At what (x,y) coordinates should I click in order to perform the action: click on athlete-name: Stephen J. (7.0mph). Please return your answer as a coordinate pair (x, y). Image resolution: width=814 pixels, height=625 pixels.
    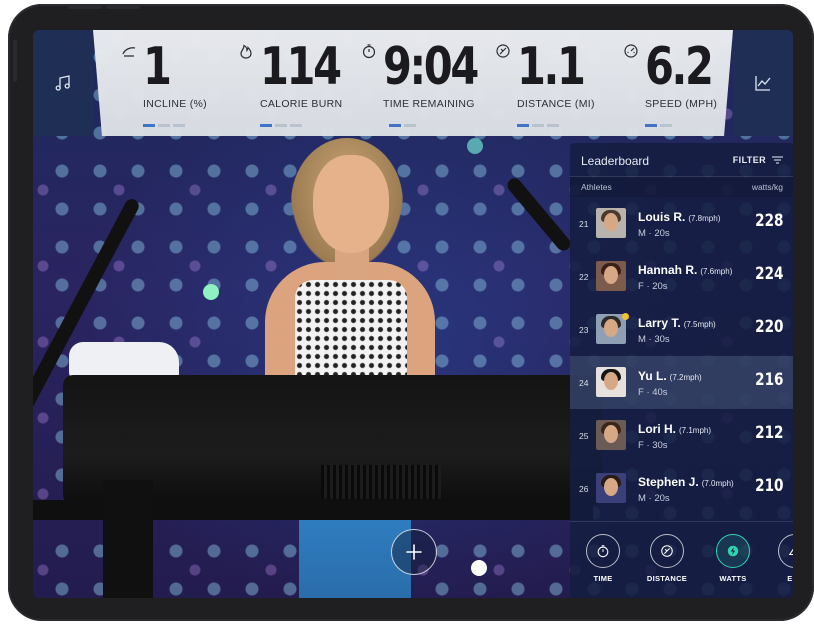
    Looking at the image, I should click on (686, 482).